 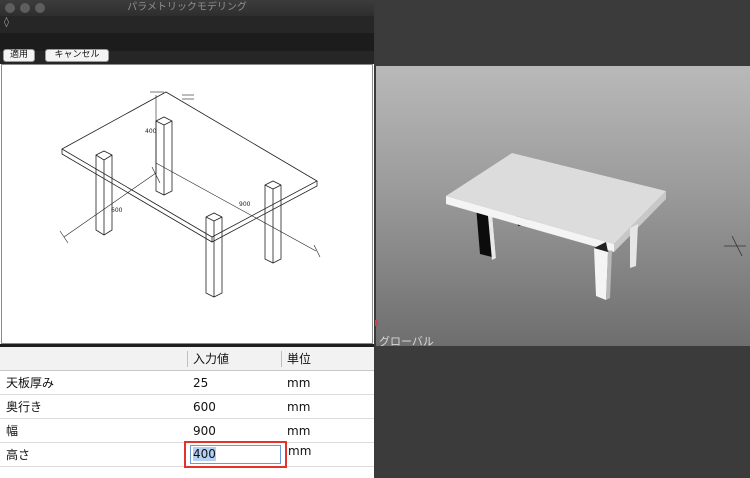 I want to click on title-bar: パラメトリックモデリング, so click(x=187, y=8).